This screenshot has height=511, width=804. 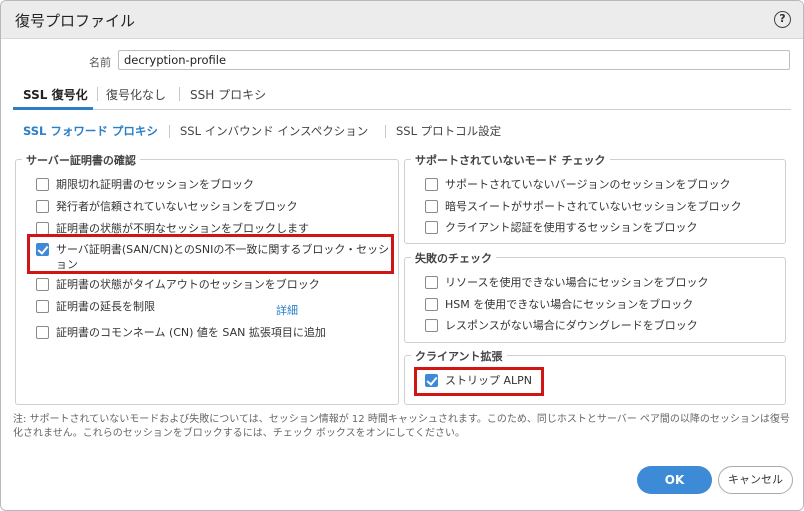 I want to click on name-label: 名前, so click(x=100, y=62).